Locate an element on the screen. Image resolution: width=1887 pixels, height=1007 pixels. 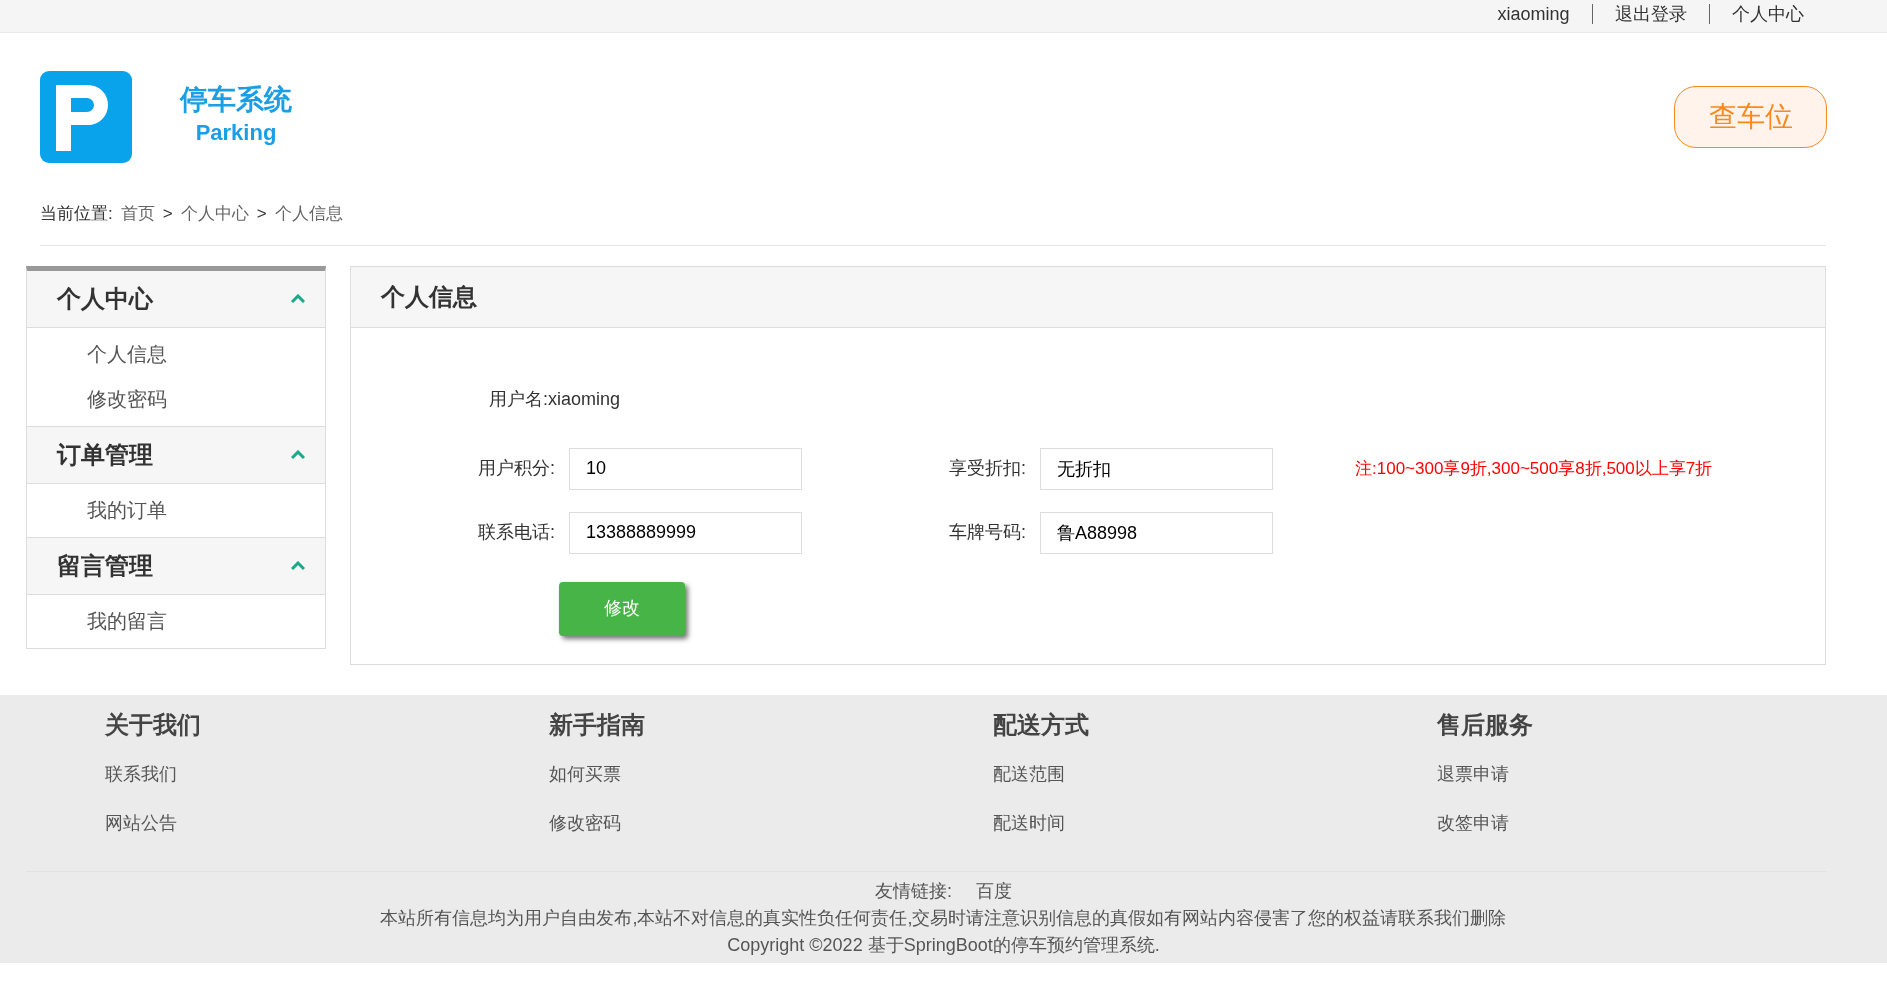
friend-links-label: 友情链接: is located at coordinates (913, 891).